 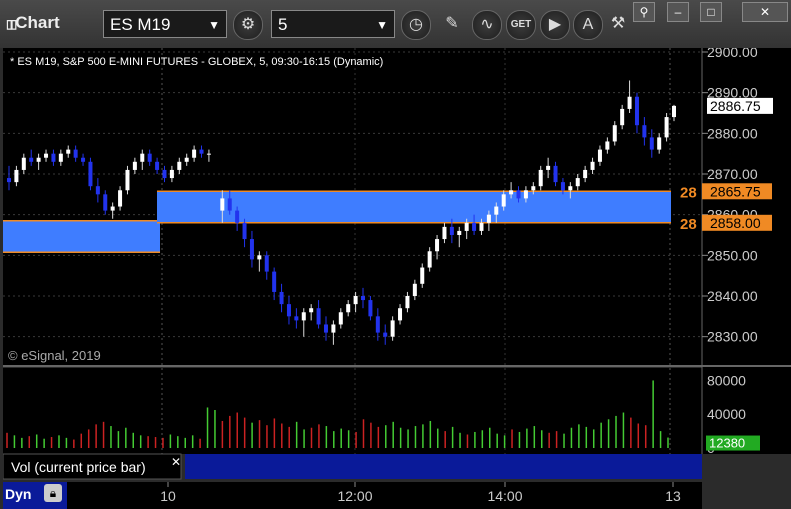 I want to click on price-tick-label: 2870.00, so click(x=732, y=174).